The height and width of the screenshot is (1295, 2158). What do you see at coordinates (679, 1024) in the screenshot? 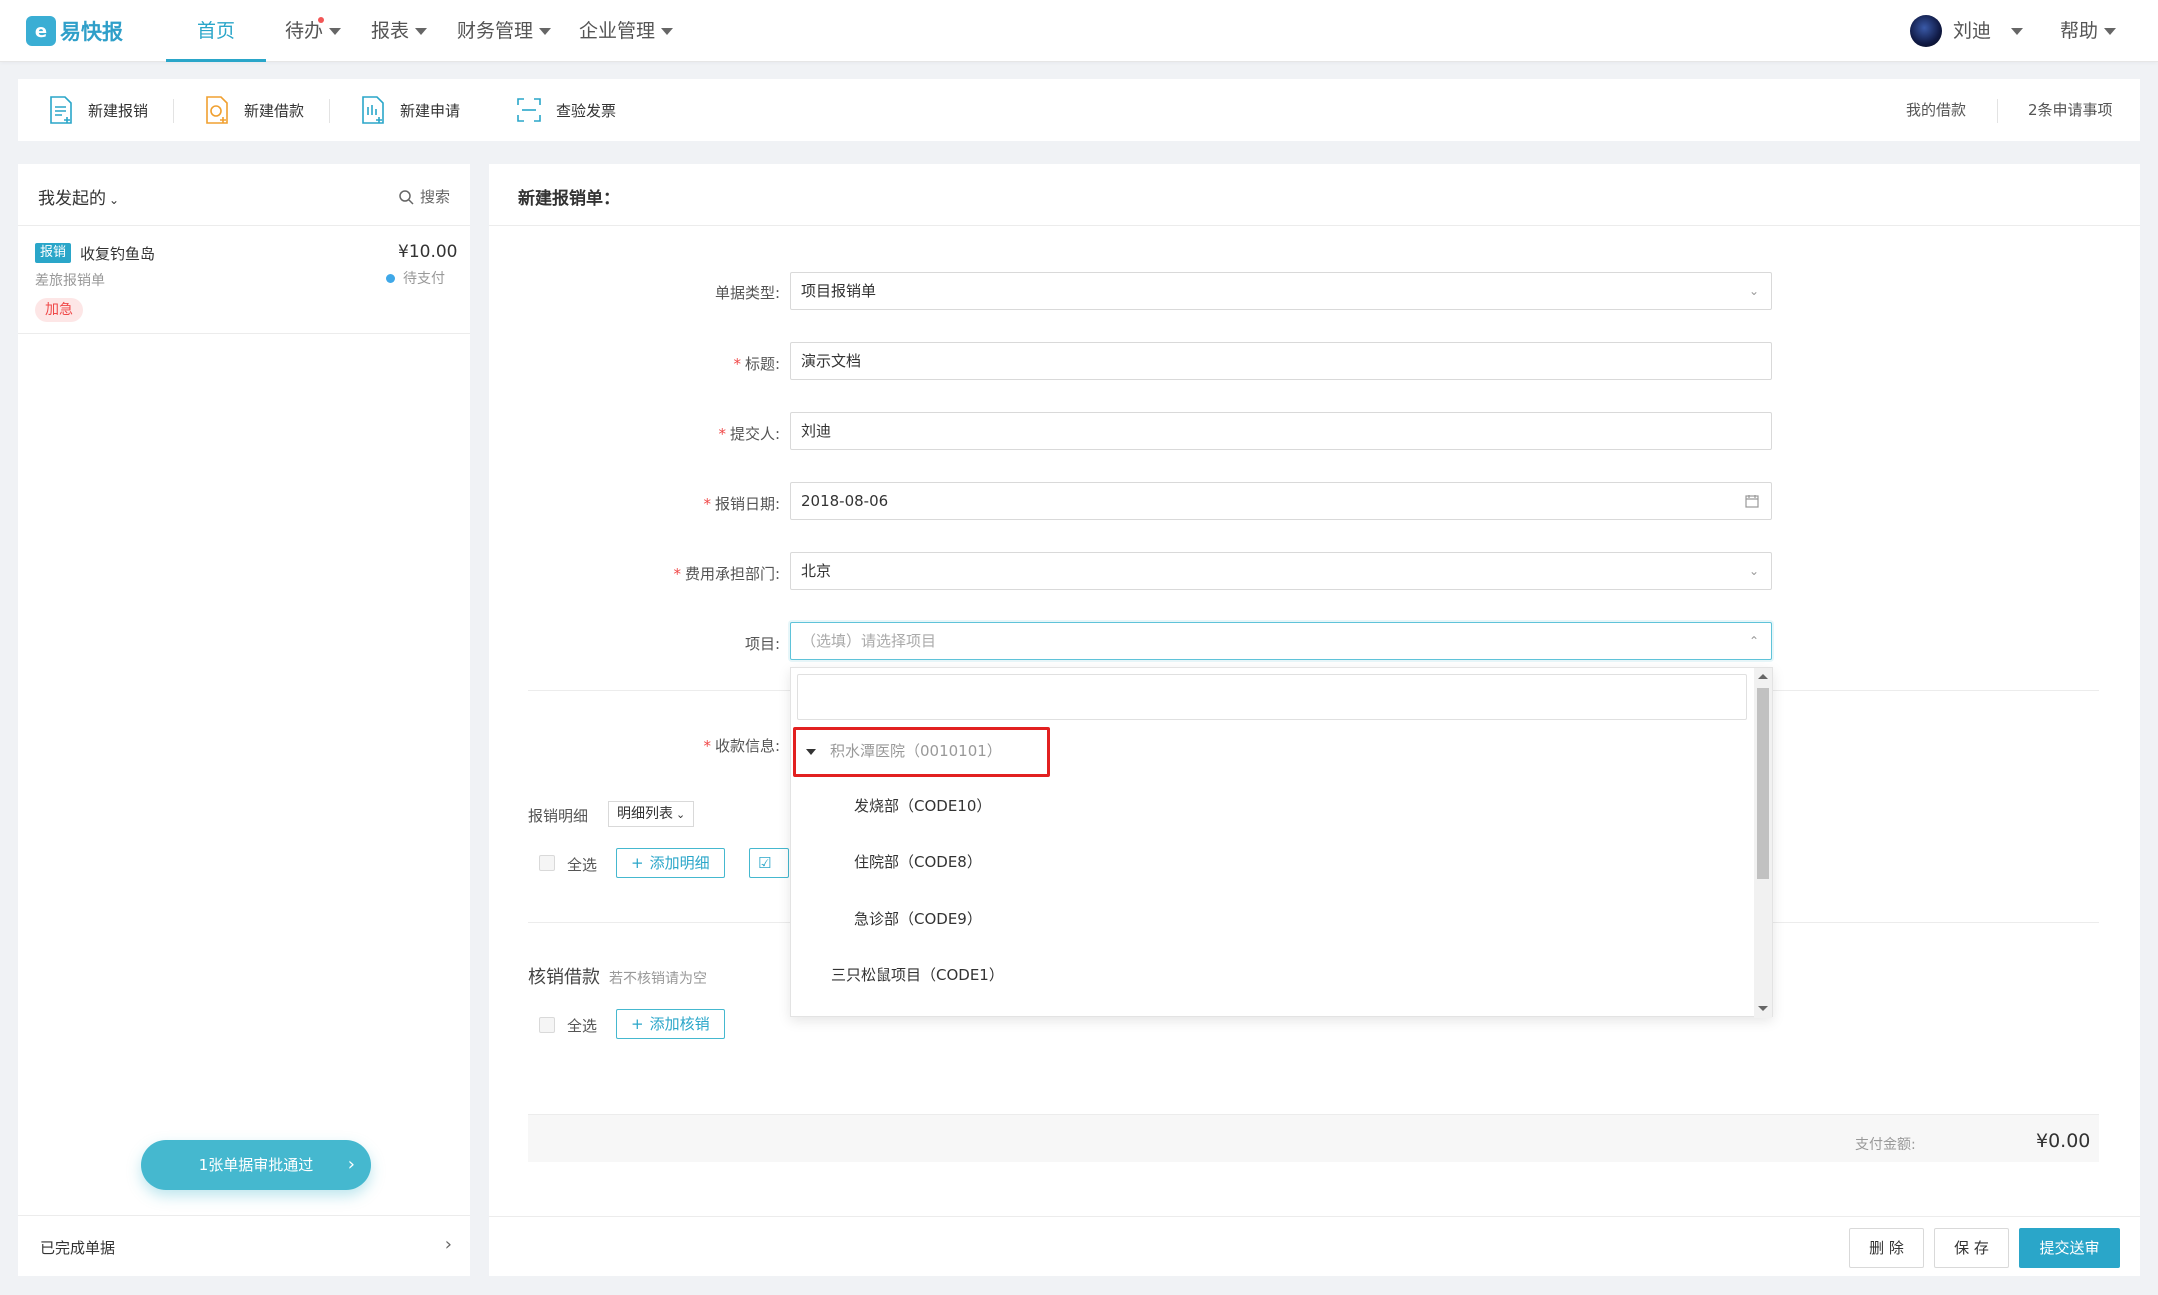
I see `add-writeoff-label: 添加核销` at bounding box center [679, 1024].